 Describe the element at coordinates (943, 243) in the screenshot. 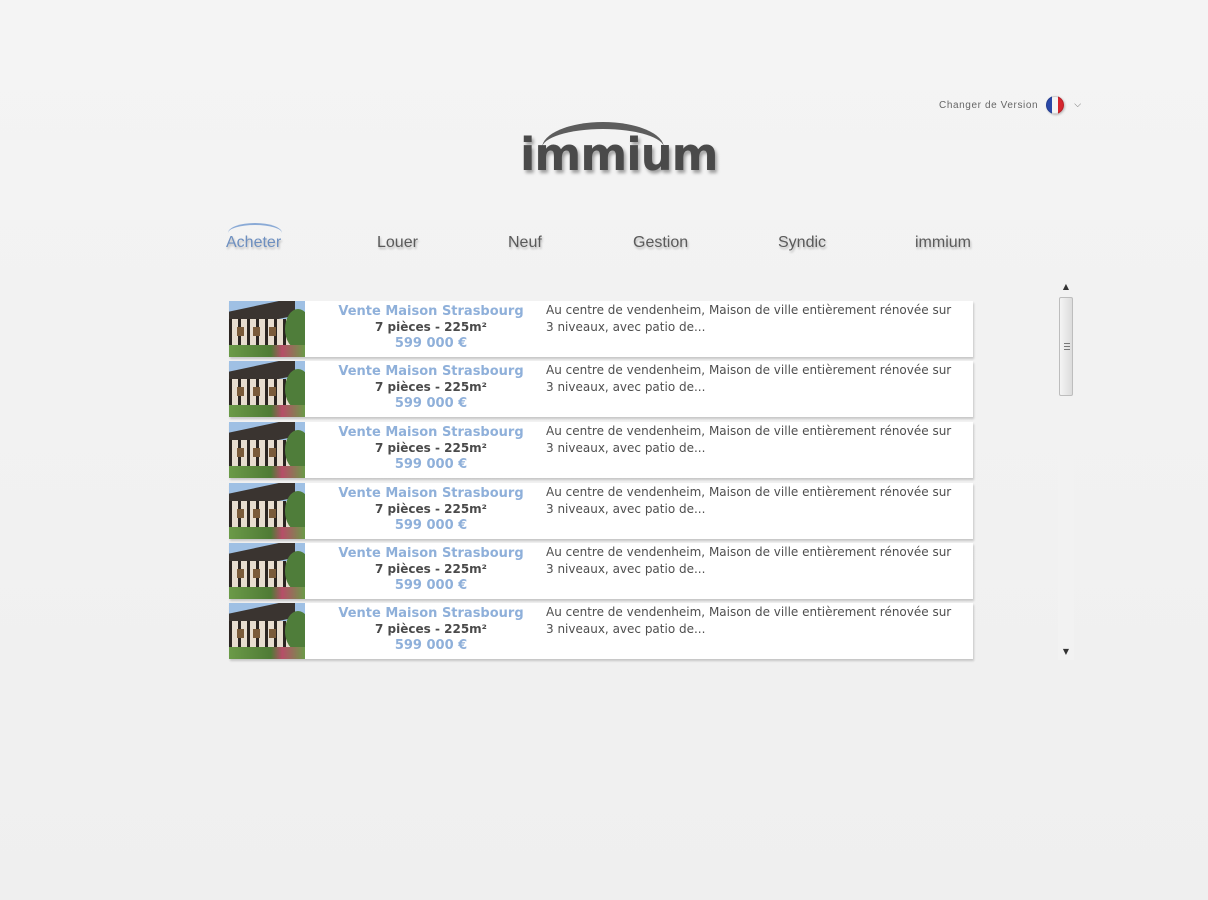

I see `nav-item-immium: immium` at that location.